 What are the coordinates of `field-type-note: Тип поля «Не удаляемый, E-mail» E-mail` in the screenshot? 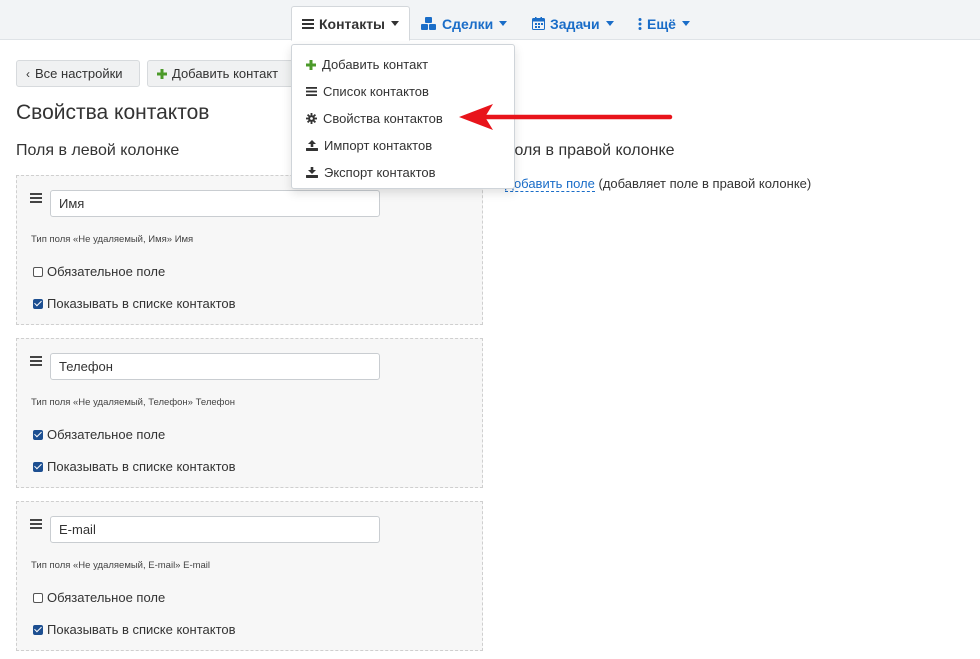 It's located at (121, 565).